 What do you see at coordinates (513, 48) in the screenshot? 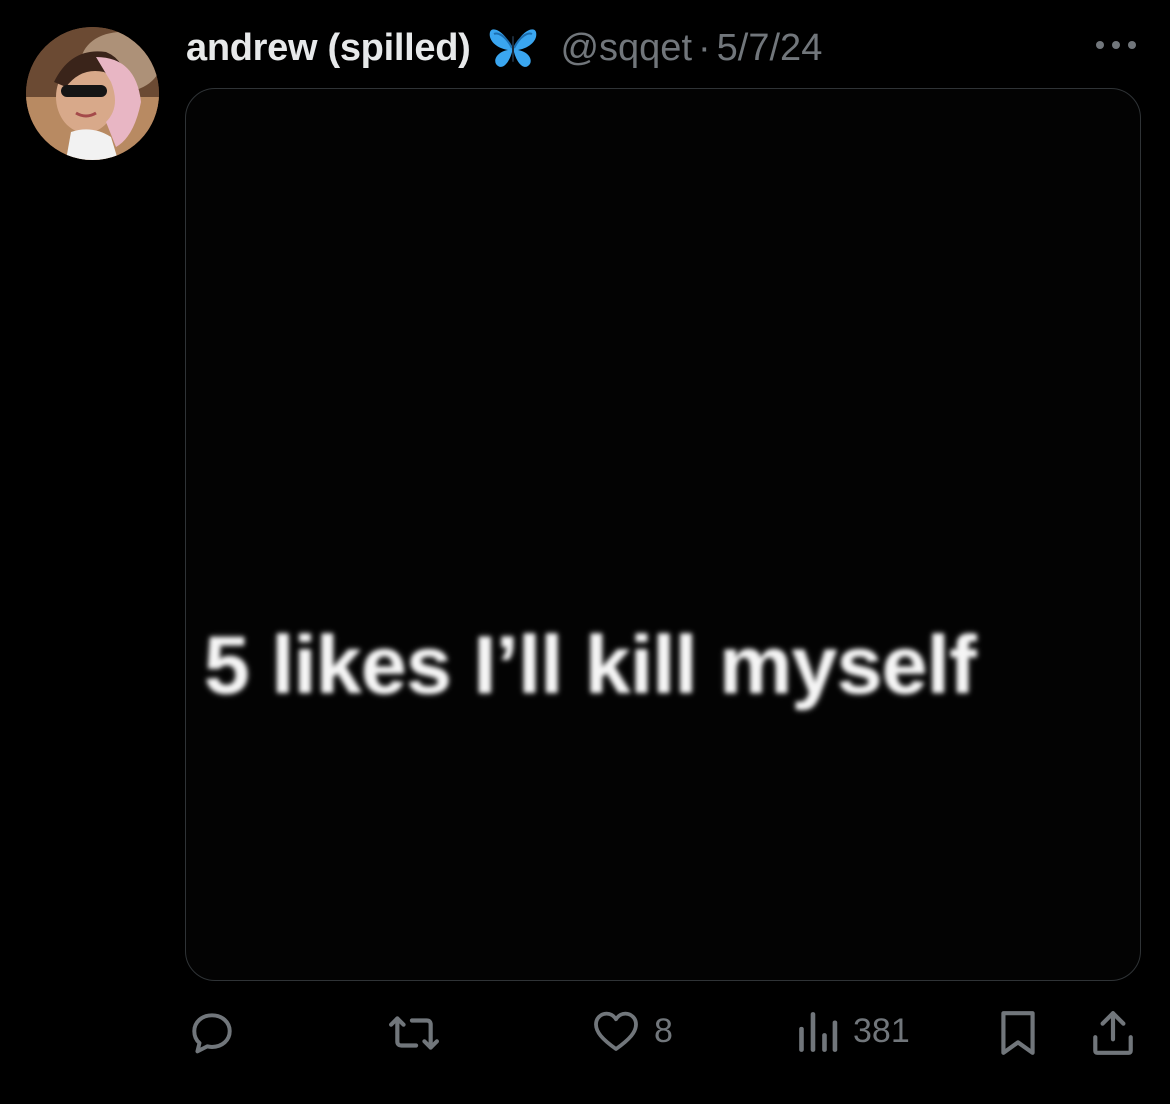
I see `butterfly-emoji-icon` at bounding box center [513, 48].